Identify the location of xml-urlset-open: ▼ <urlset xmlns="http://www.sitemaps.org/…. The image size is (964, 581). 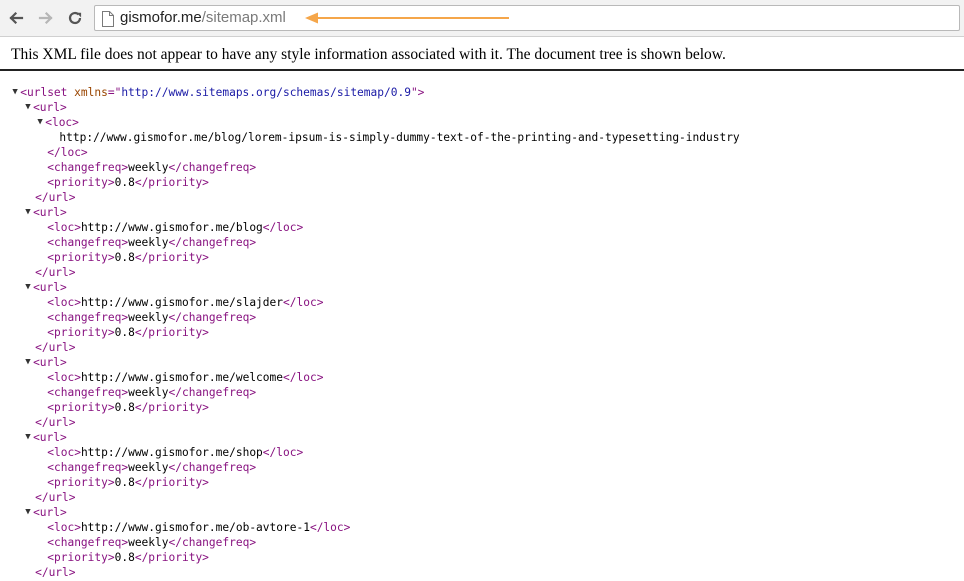
(482, 92).